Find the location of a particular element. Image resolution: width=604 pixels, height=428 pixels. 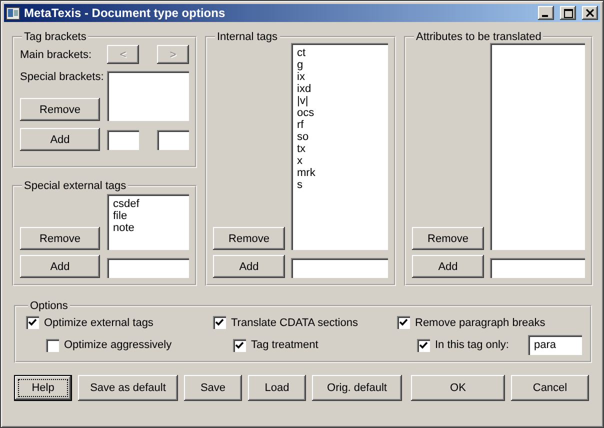

group-title: Options is located at coordinates (49, 306).